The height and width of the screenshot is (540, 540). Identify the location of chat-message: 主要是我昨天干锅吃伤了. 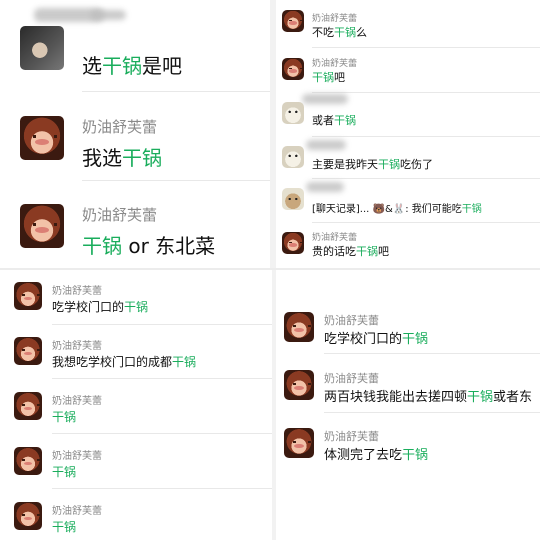
(408, 158).